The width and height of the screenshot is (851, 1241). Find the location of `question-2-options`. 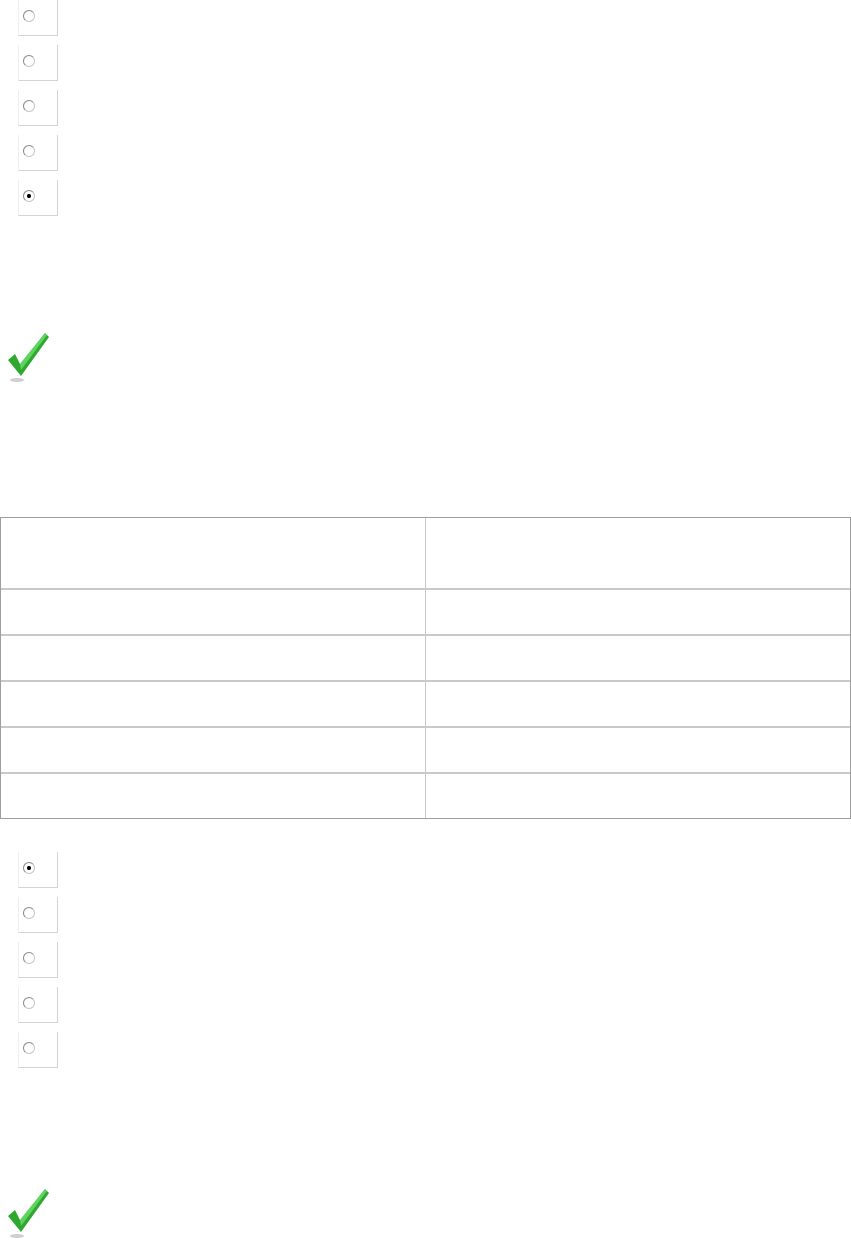

question-2-options is located at coordinates (39, 964).